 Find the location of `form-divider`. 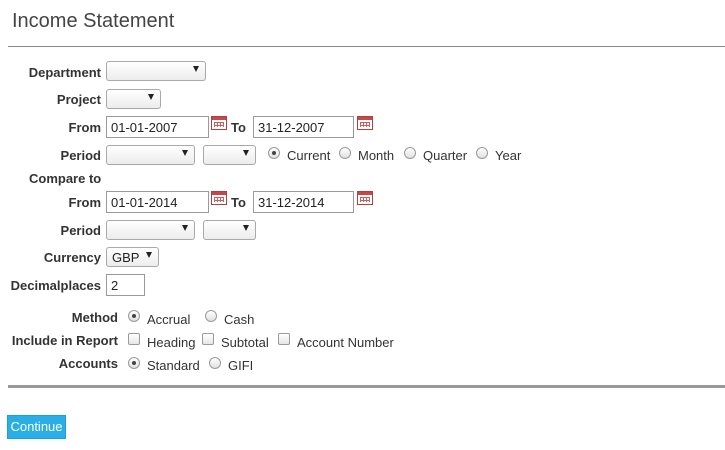

form-divider is located at coordinates (366, 386).